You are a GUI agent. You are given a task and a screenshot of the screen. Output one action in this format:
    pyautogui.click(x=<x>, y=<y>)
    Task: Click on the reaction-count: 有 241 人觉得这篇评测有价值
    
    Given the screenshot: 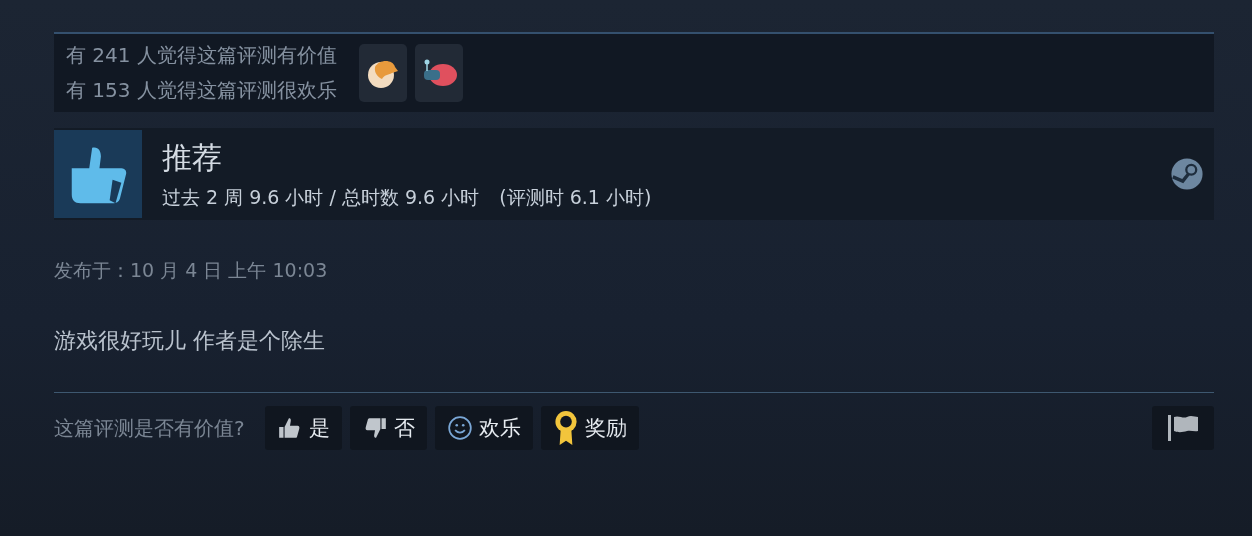 What is the action you would take?
    pyautogui.click(x=201, y=55)
    